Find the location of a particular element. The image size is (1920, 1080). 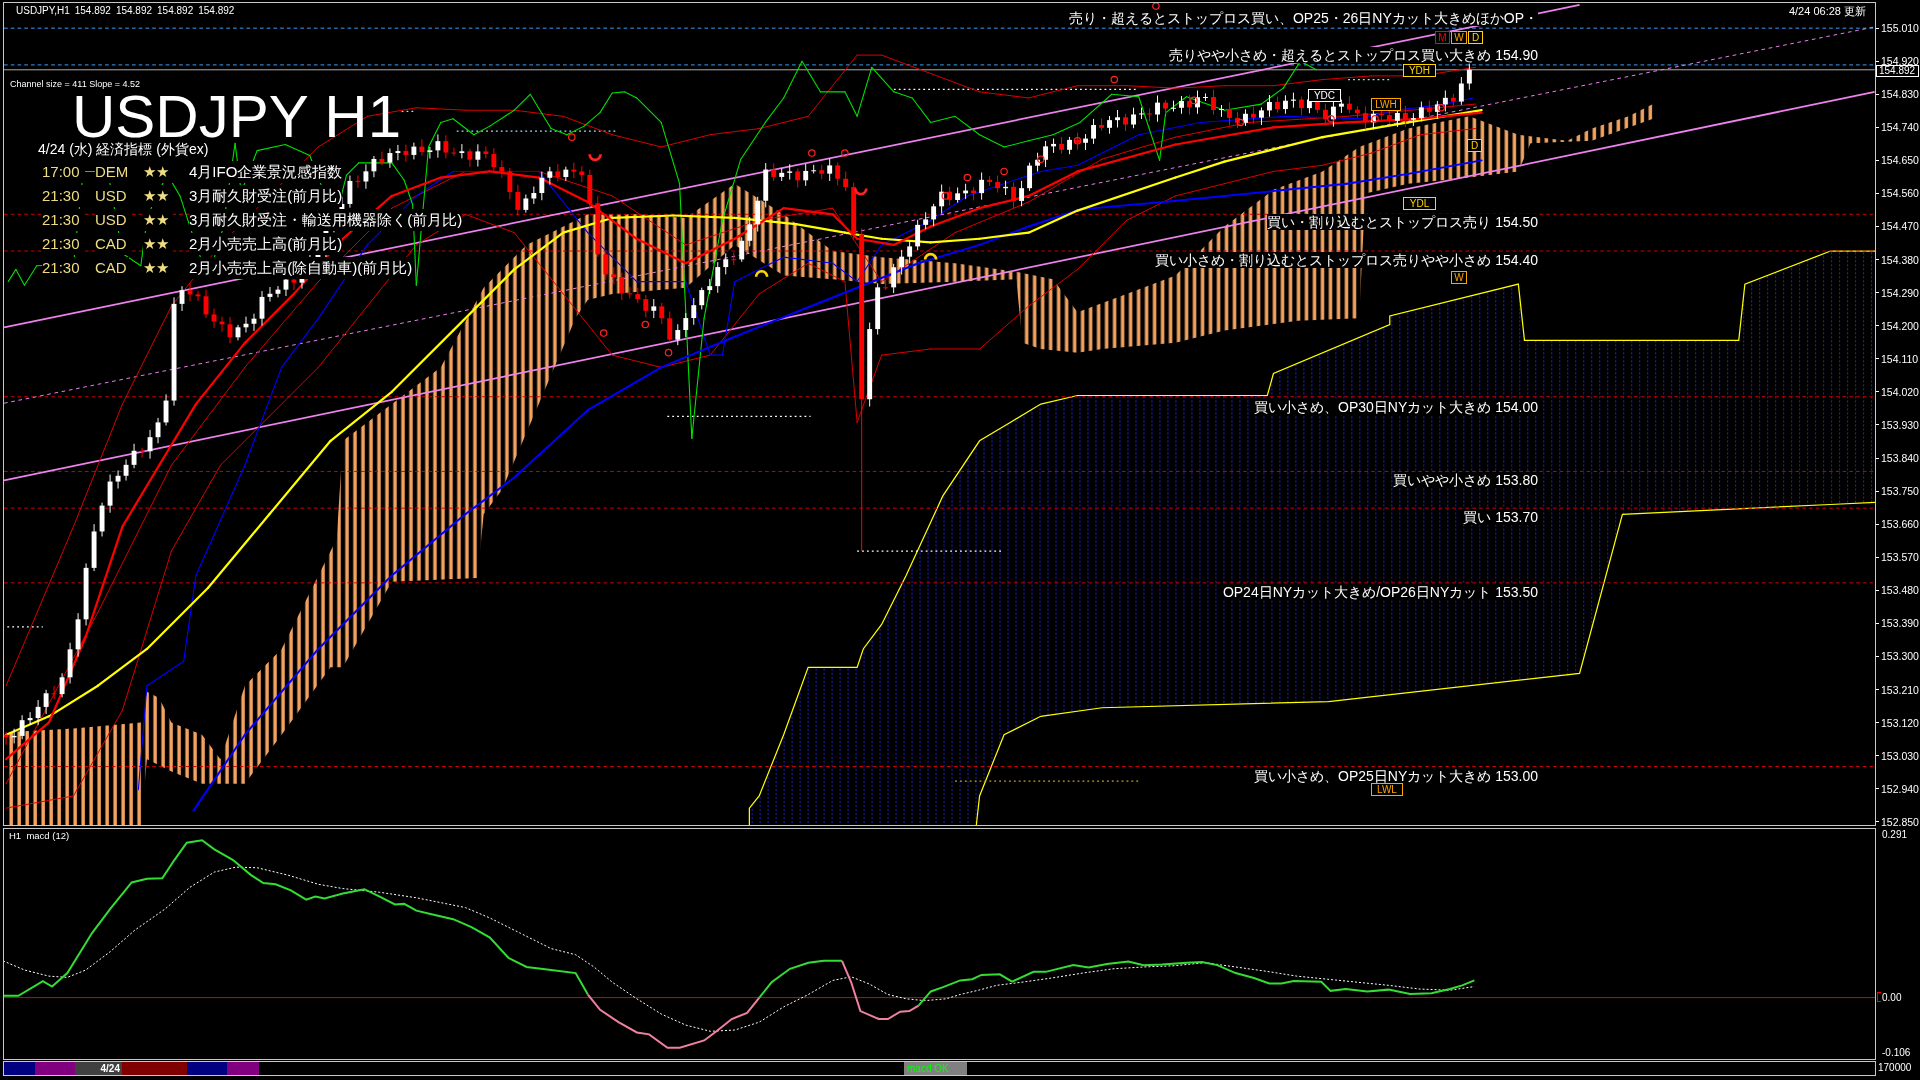

event-name: 4月IFO企業景況感指数 is located at coordinates (266, 172).